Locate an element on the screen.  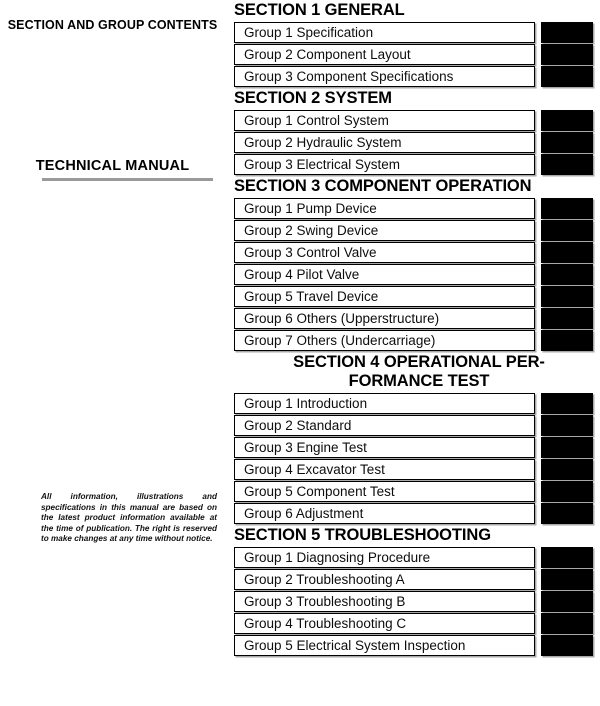
group-entry: Group 3 Control Valve is located at coordinates (384, 252).